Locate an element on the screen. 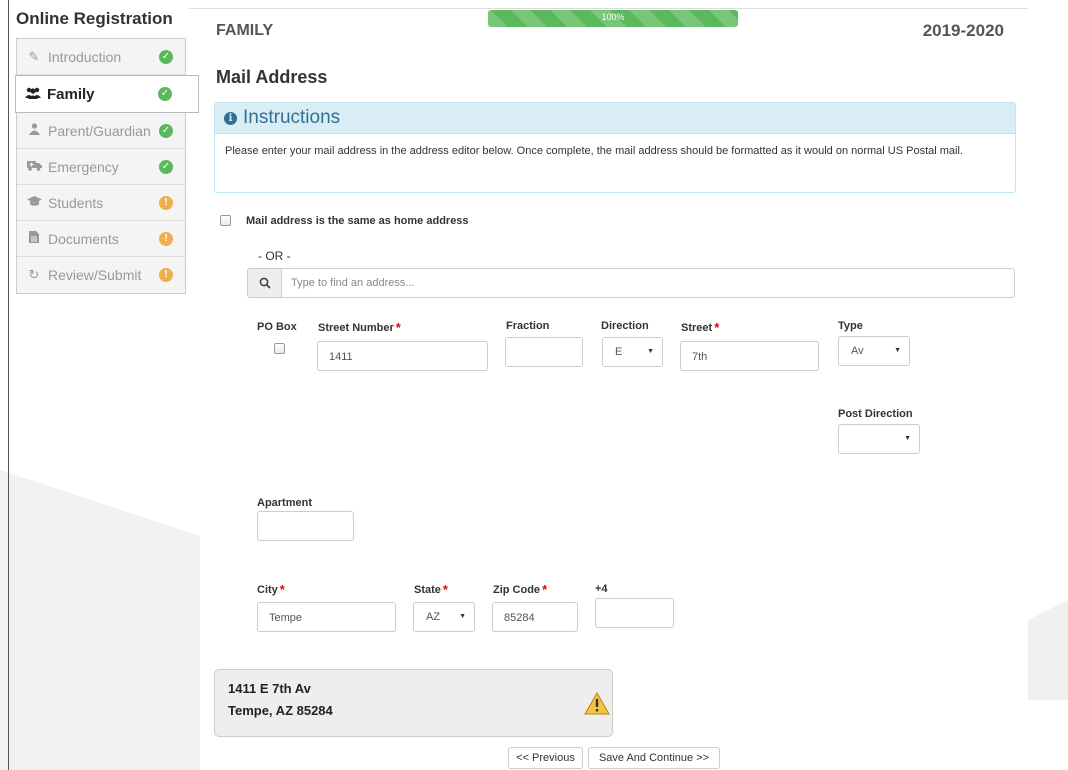 Image resolution: width=1068 pixels, height=770 pixels. or-separator: - OR - is located at coordinates (274, 256).